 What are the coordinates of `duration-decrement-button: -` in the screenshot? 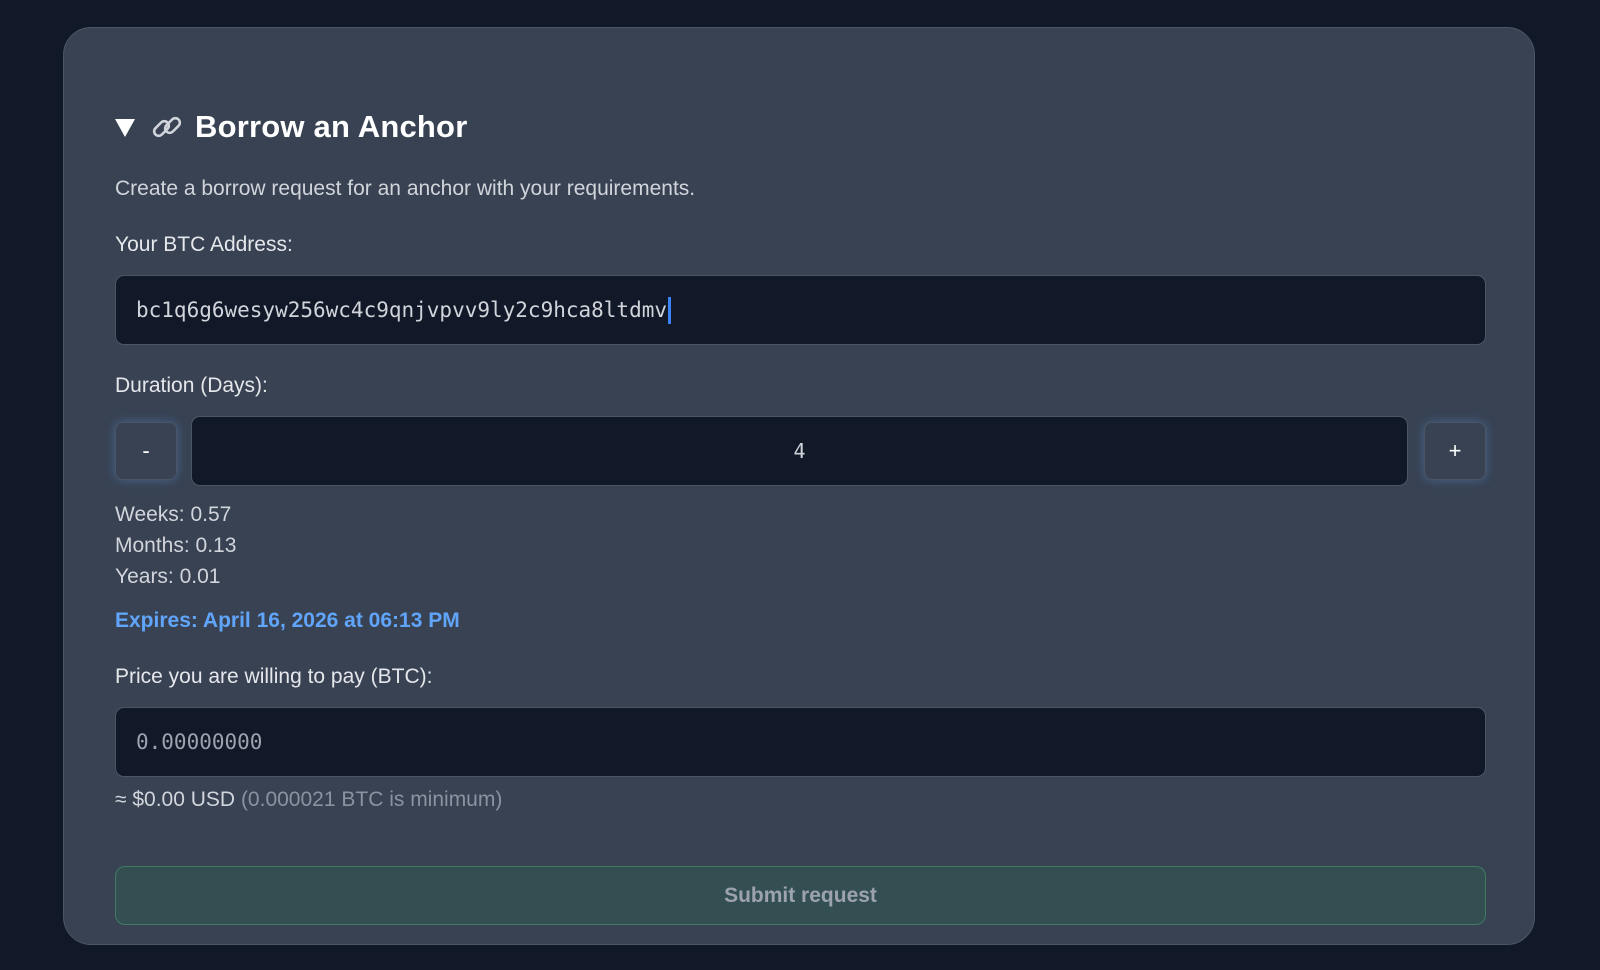 It's located at (146, 451).